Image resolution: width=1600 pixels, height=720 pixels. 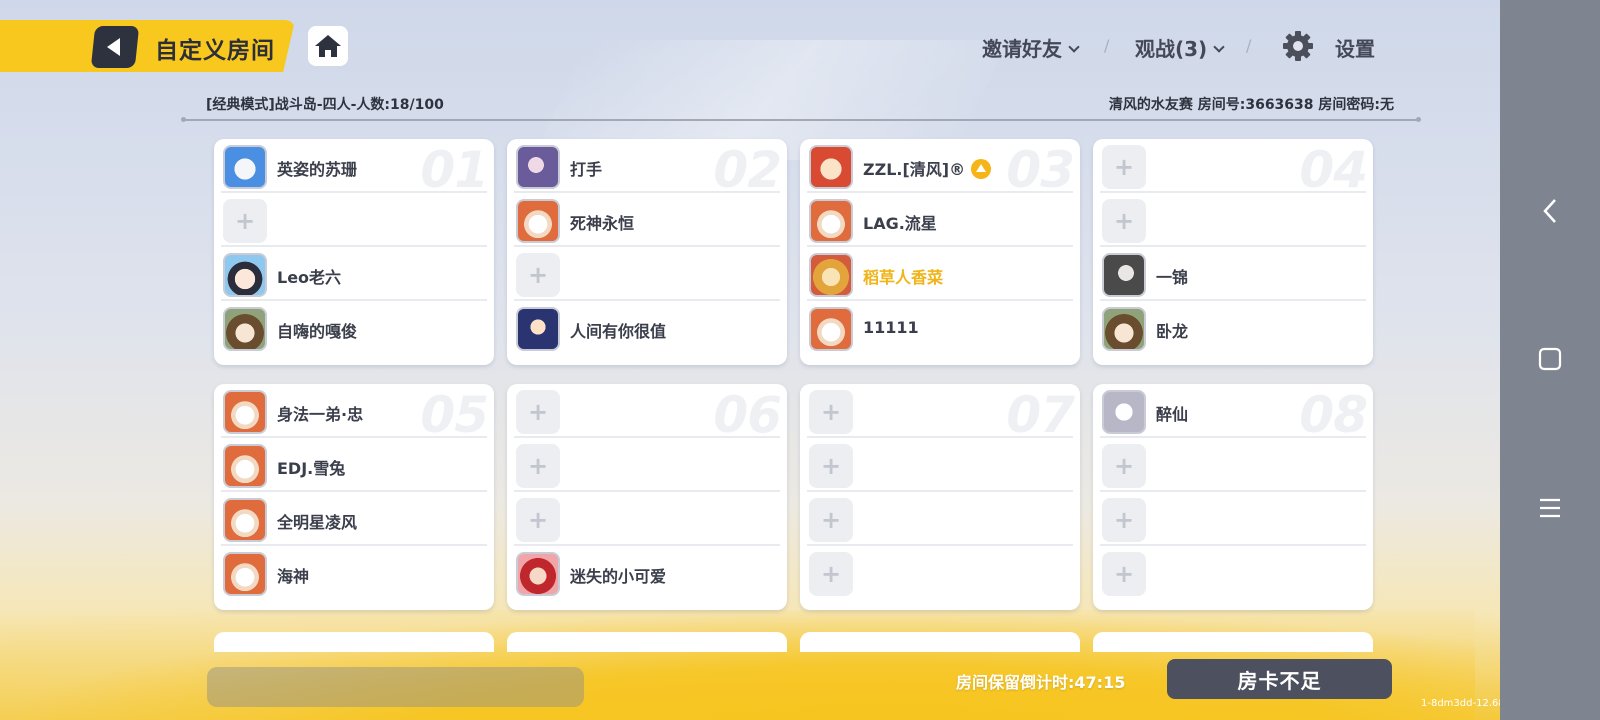 I want to click on team-card-06: 06 + + + 迷失的小可爱, so click(x=647, y=497).